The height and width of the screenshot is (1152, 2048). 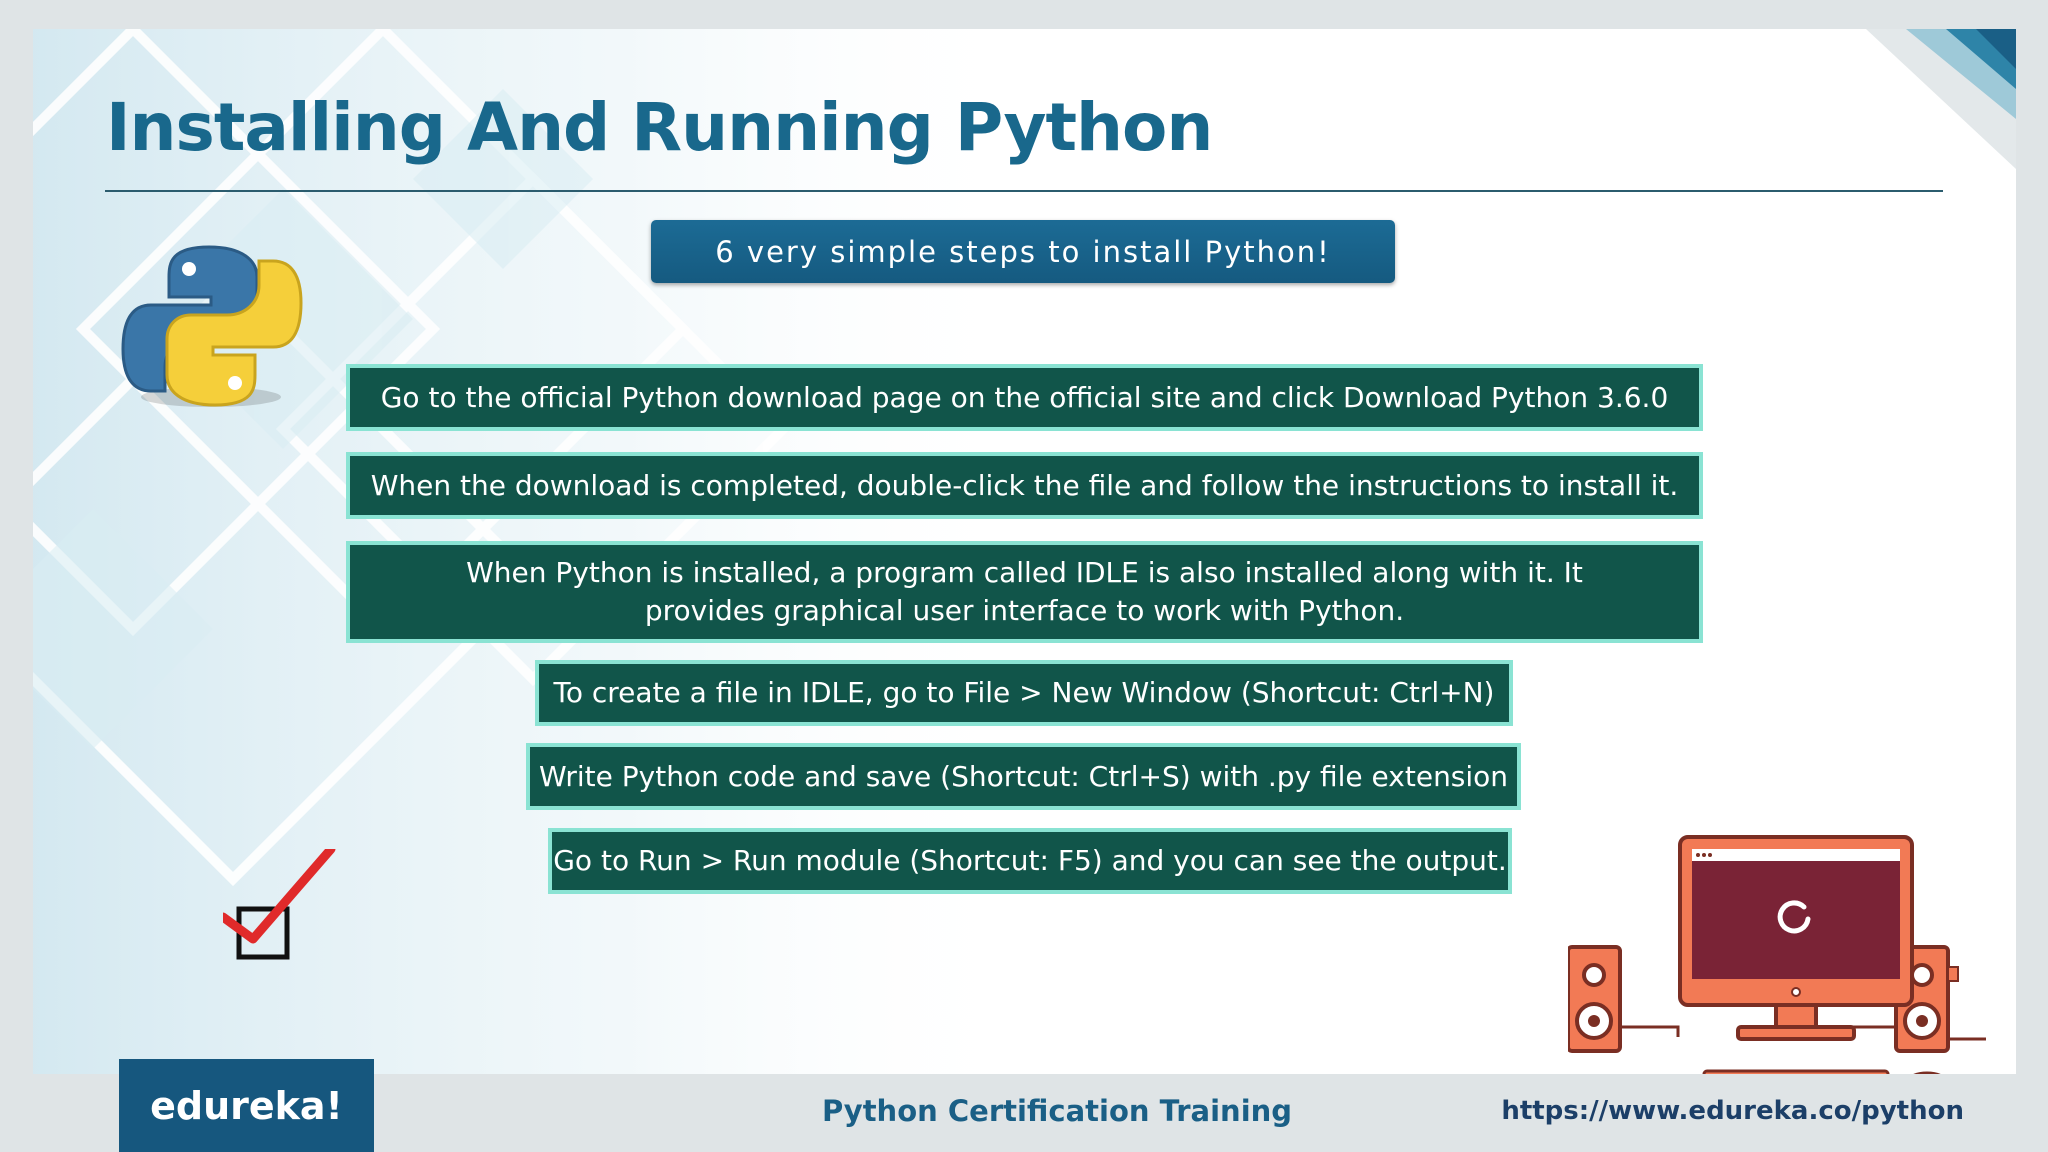 What do you see at coordinates (1023, 251) in the screenshot?
I see `install-steps-banner: 6 very simple steps to install Python!` at bounding box center [1023, 251].